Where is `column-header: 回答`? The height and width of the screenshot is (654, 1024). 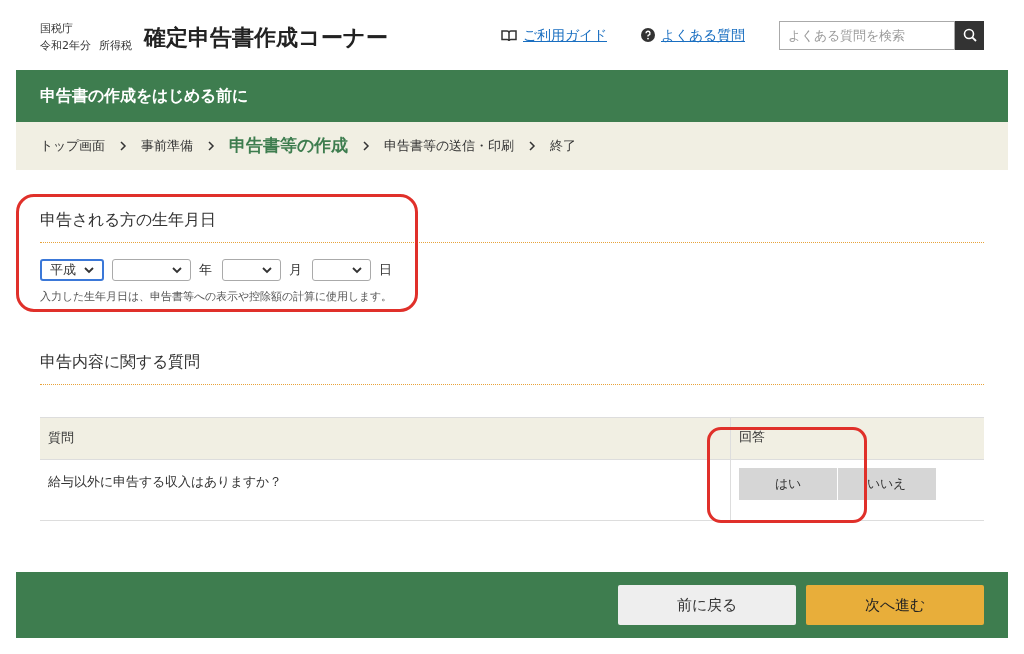 column-header: 回答 is located at coordinates (857, 438).